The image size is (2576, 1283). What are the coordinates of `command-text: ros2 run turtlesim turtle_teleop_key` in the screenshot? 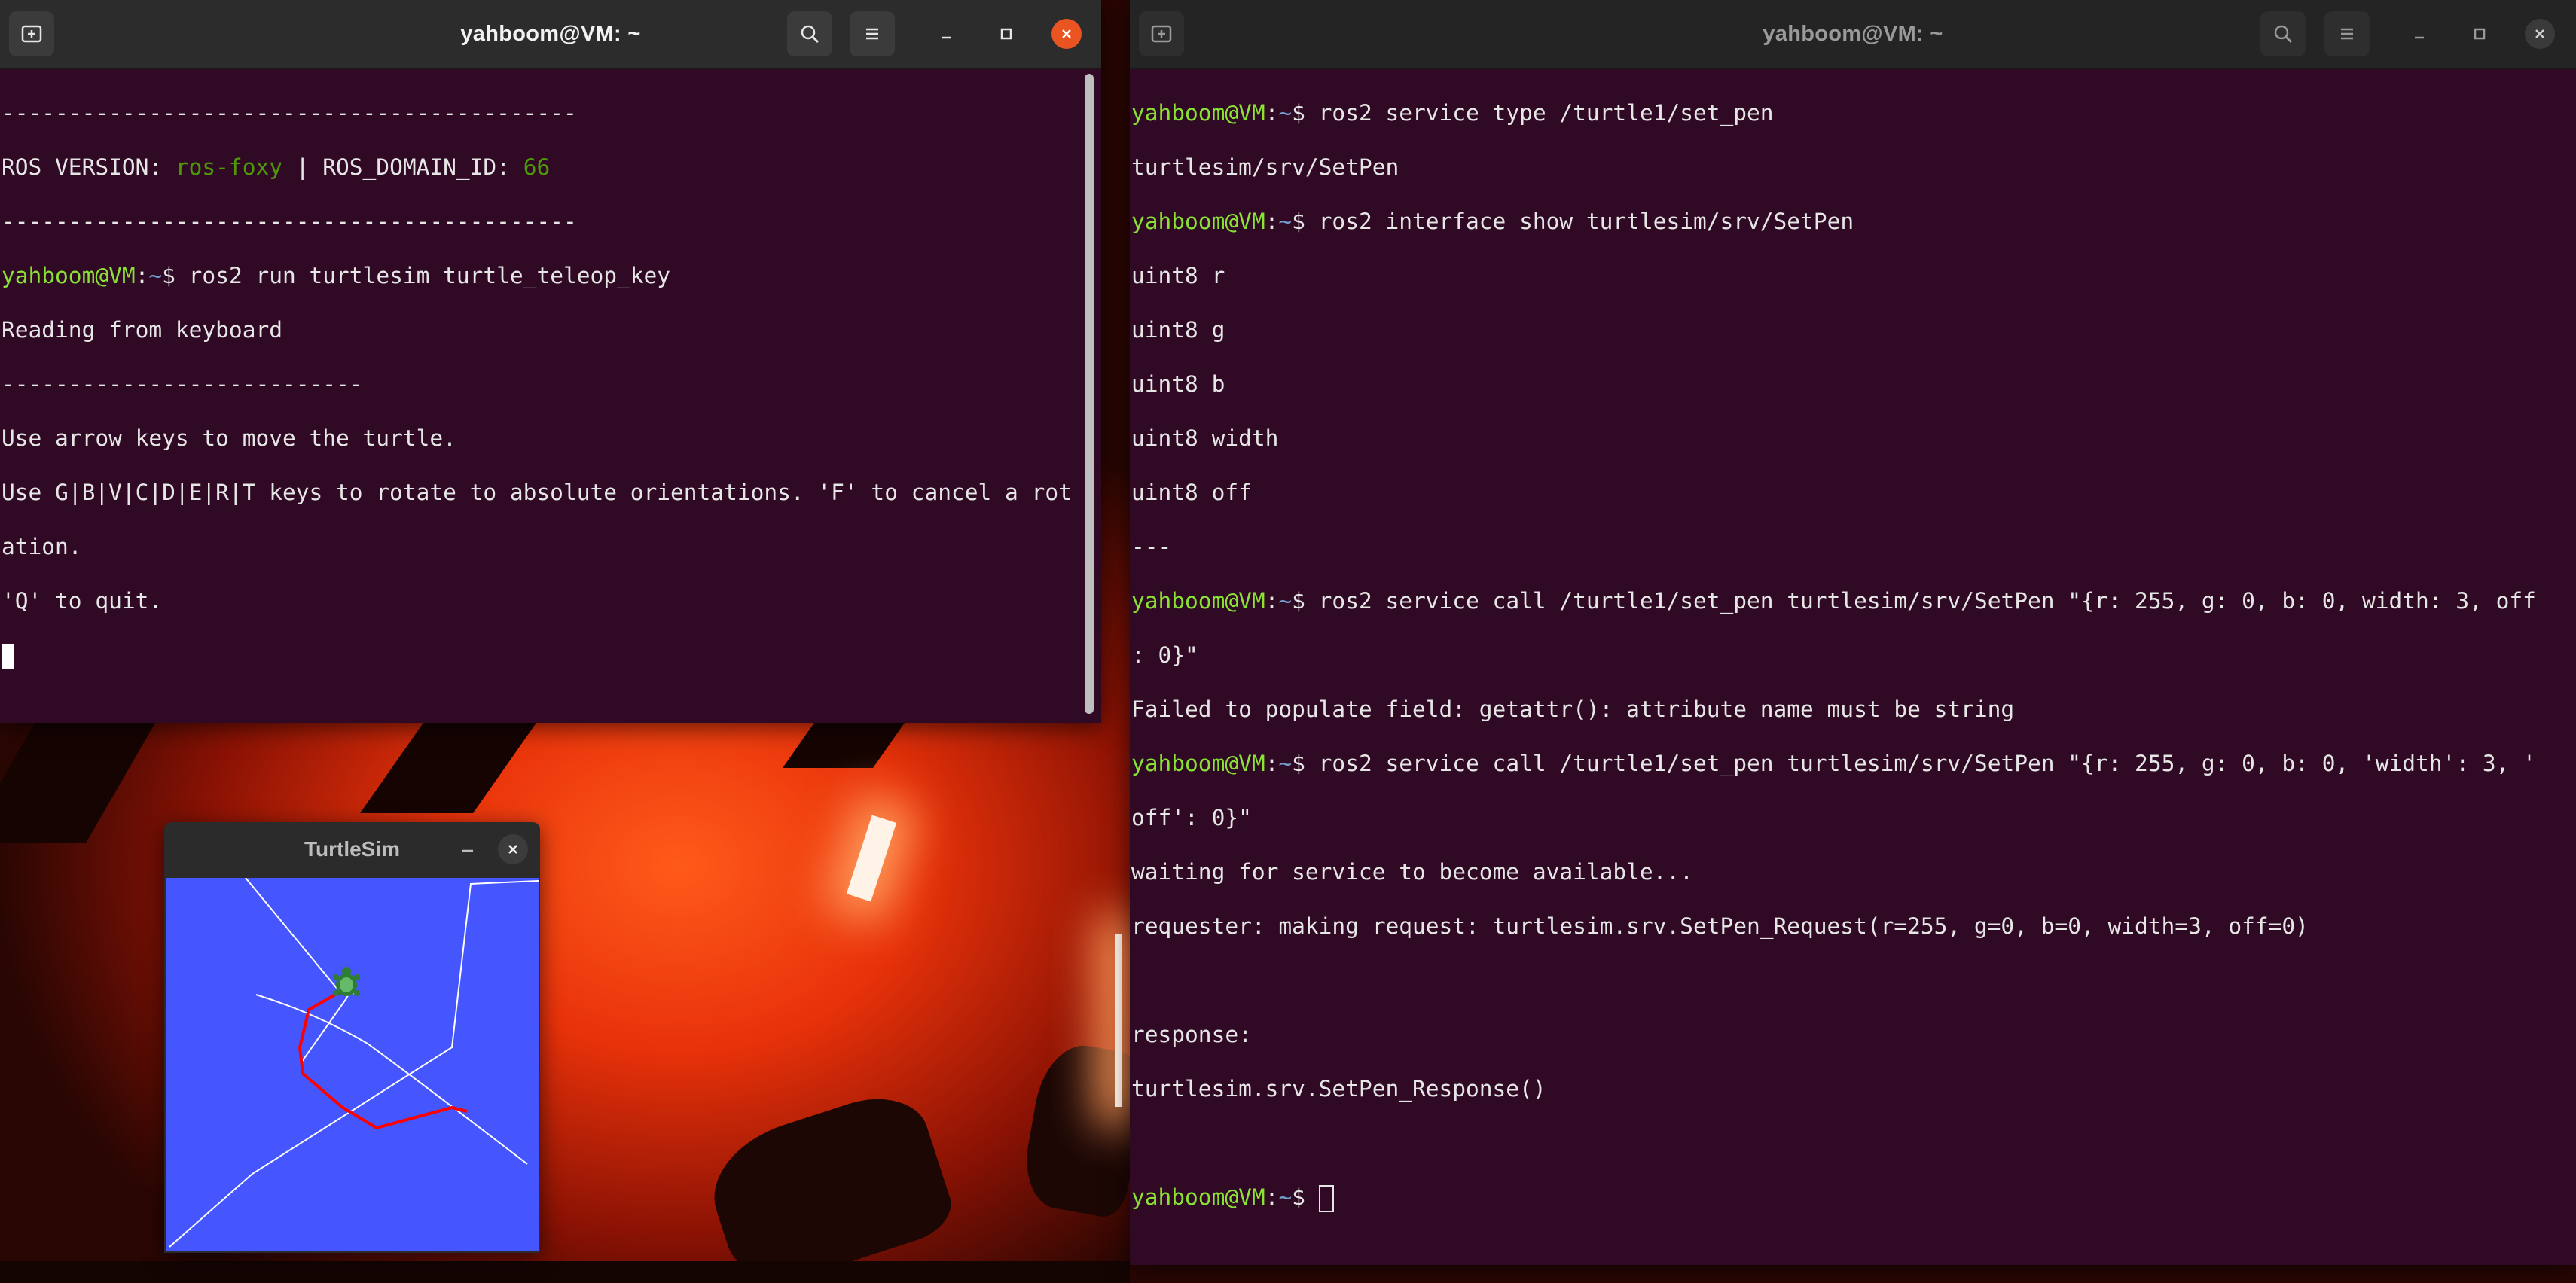 It's located at (430, 276).